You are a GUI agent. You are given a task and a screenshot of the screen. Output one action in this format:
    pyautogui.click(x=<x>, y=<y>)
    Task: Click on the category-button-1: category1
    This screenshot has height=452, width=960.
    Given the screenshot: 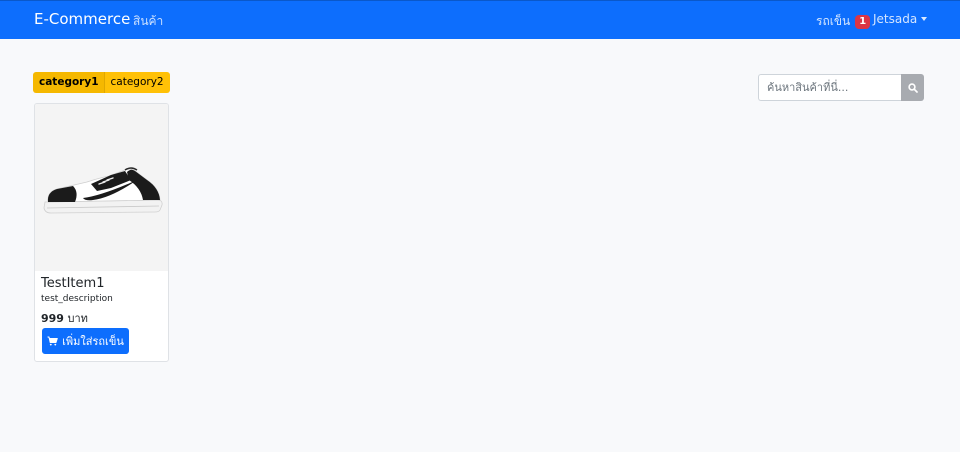 What is the action you would take?
    pyautogui.click(x=69, y=82)
    